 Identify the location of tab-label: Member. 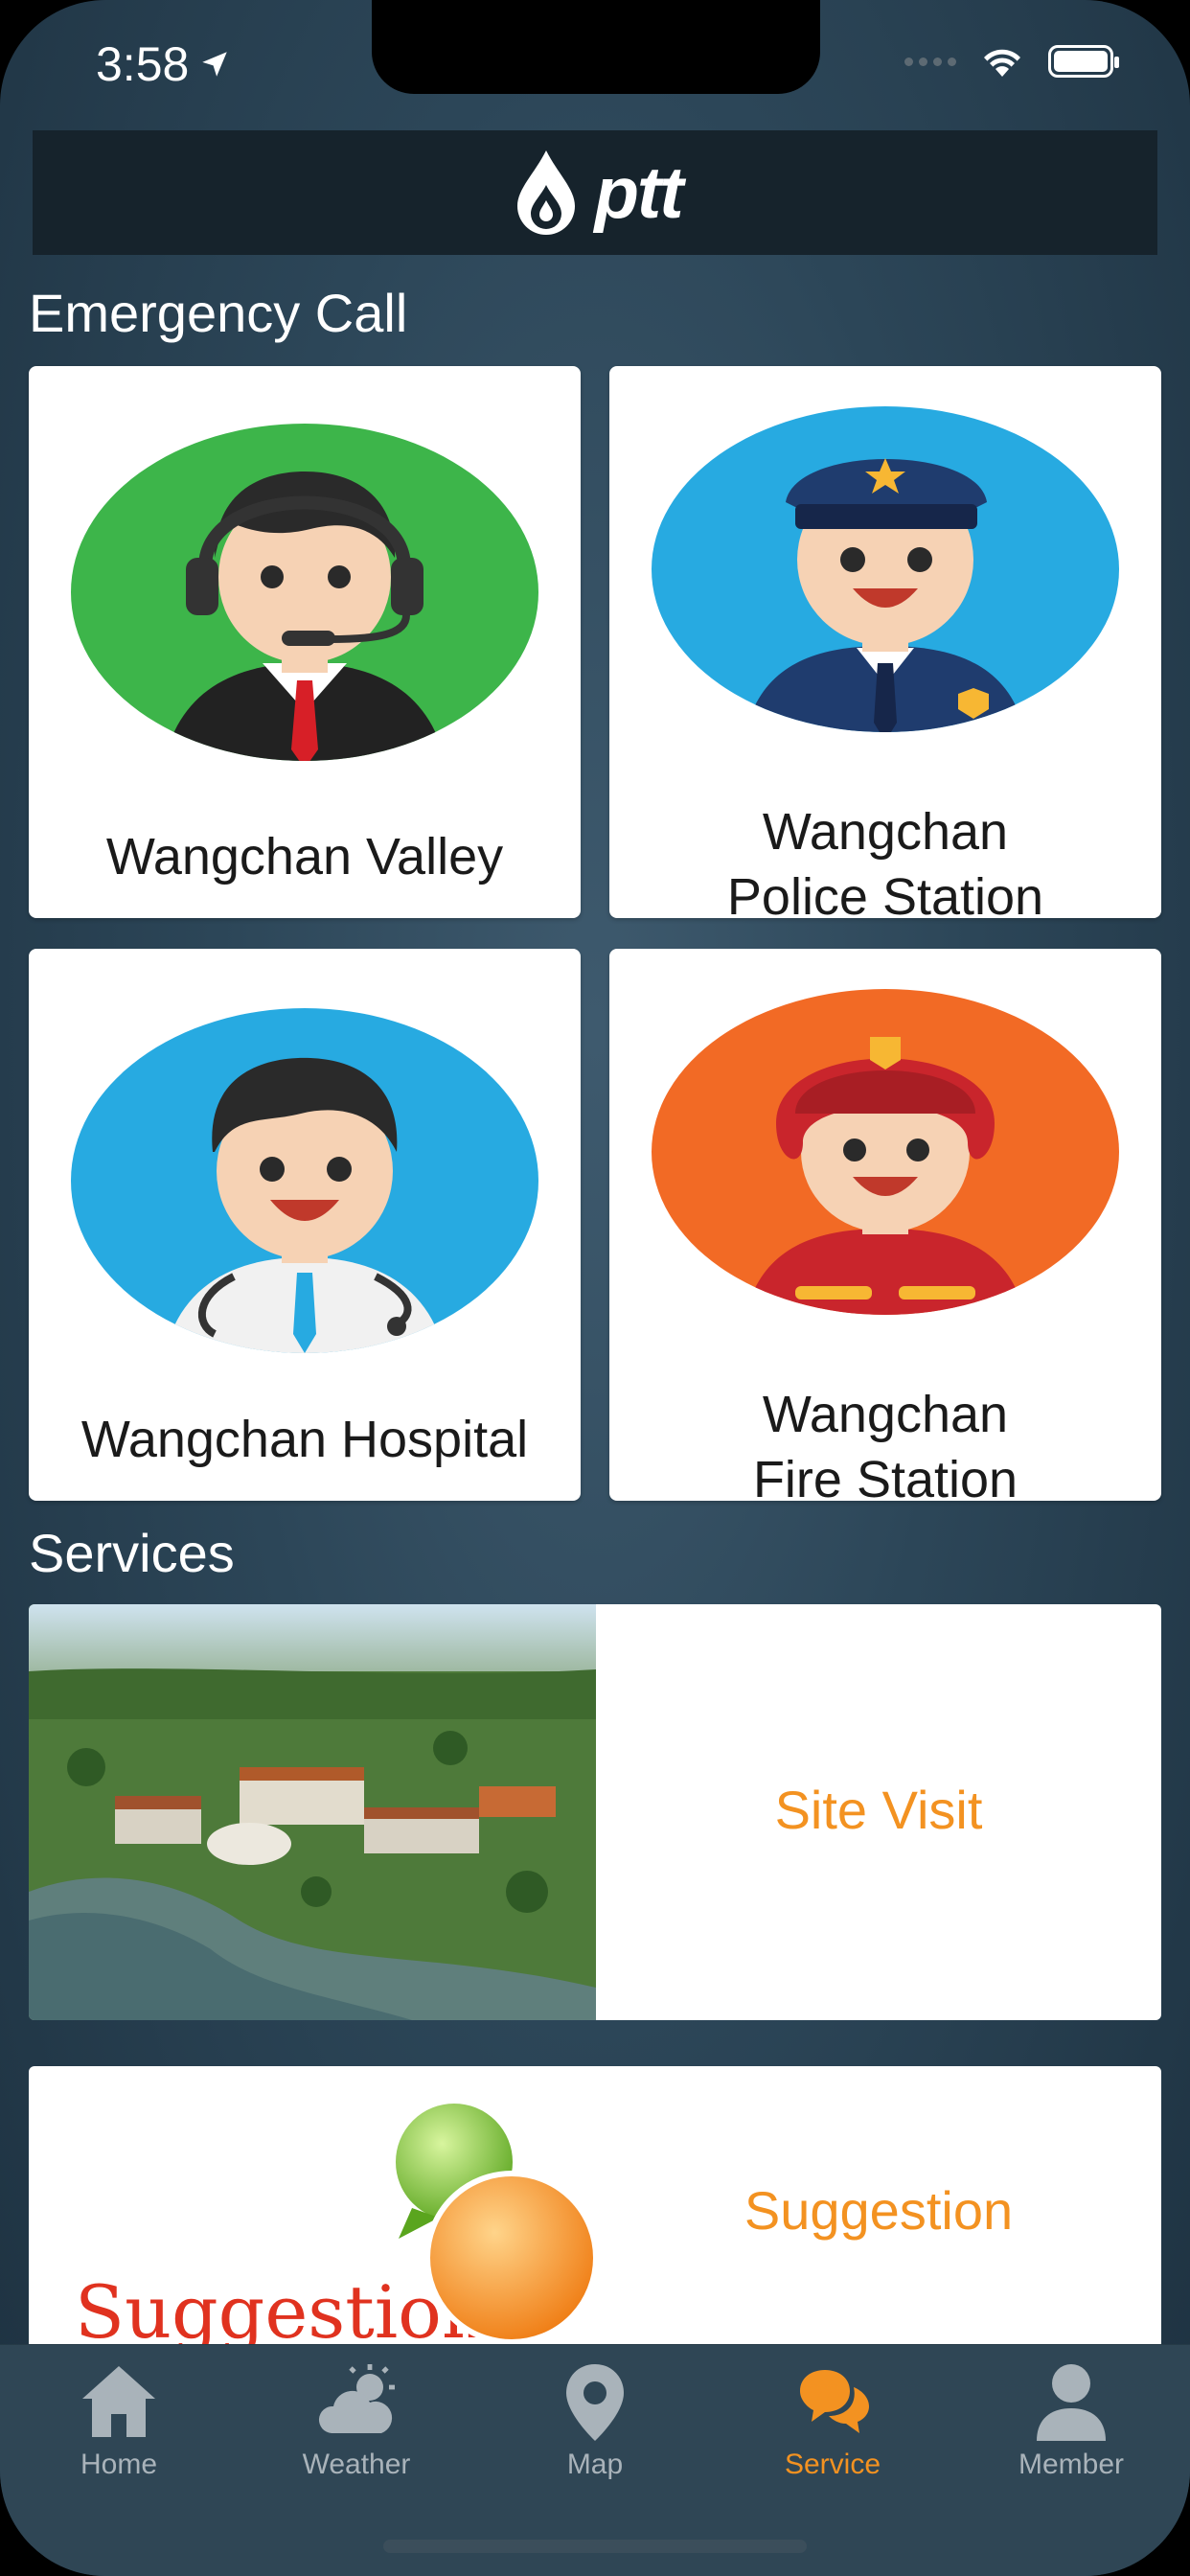
(1071, 2464).